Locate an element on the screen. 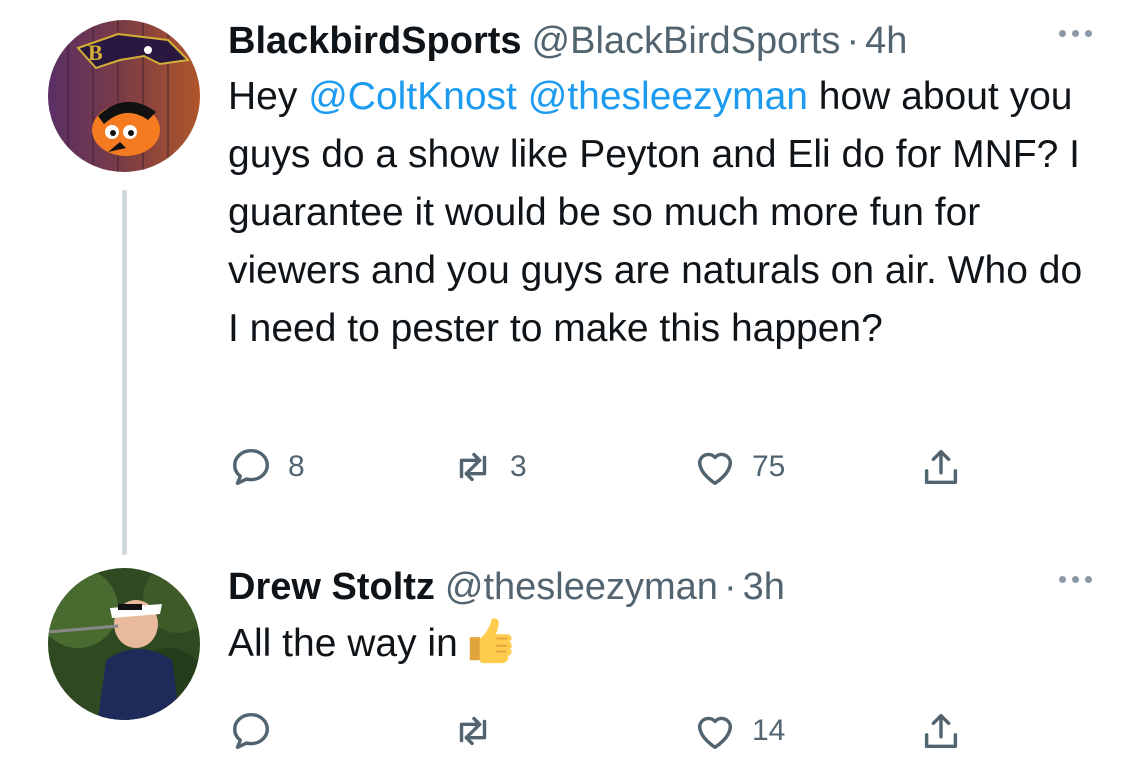 The height and width of the screenshot is (780, 1140). like-count: 75 is located at coordinates (769, 466).